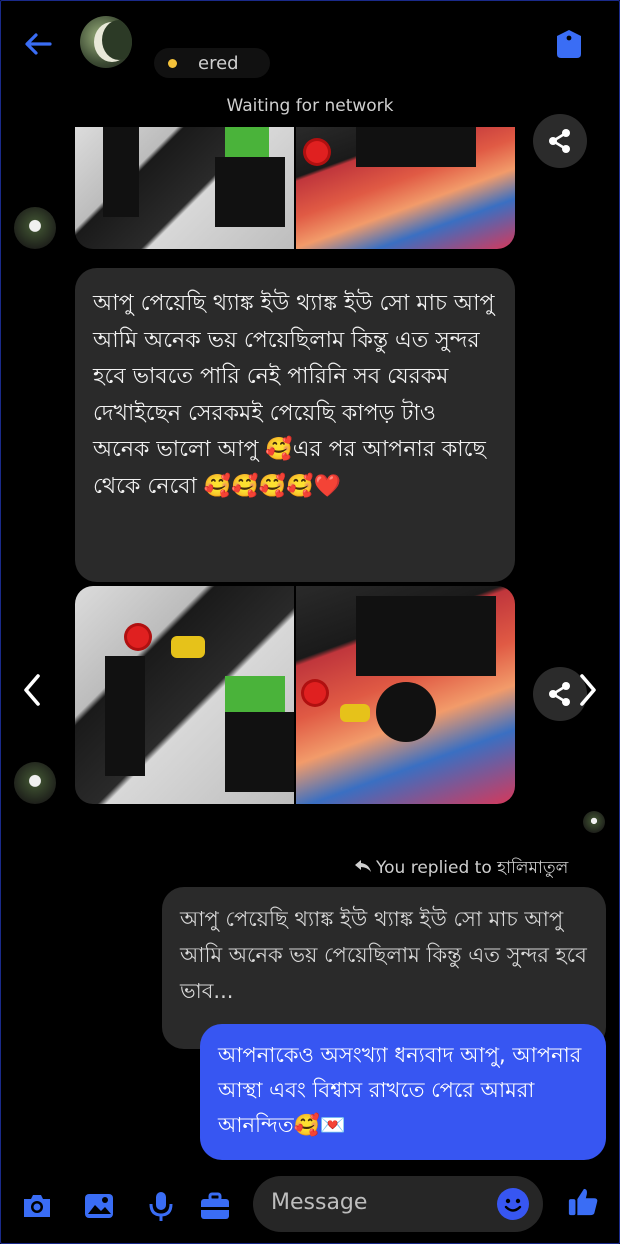 The width and height of the screenshot is (620, 1244). I want to click on share-button, so click(560, 141).